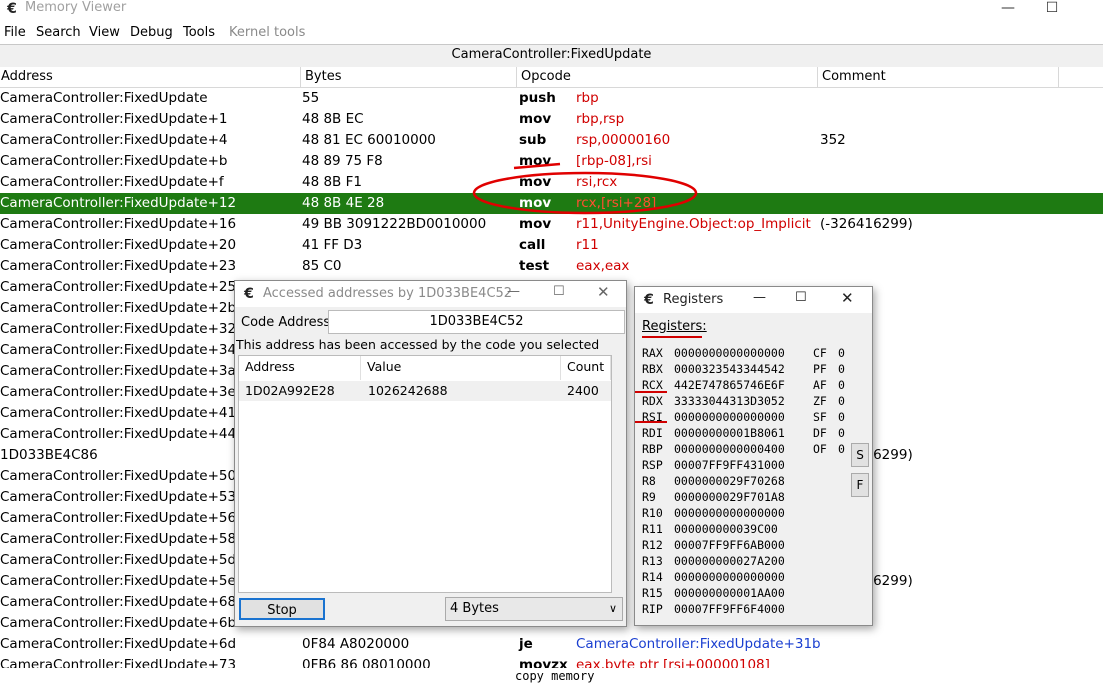  What do you see at coordinates (729, 609) in the screenshot?
I see `register-value: 00007FF9FF6F4000` at bounding box center [729, 609].